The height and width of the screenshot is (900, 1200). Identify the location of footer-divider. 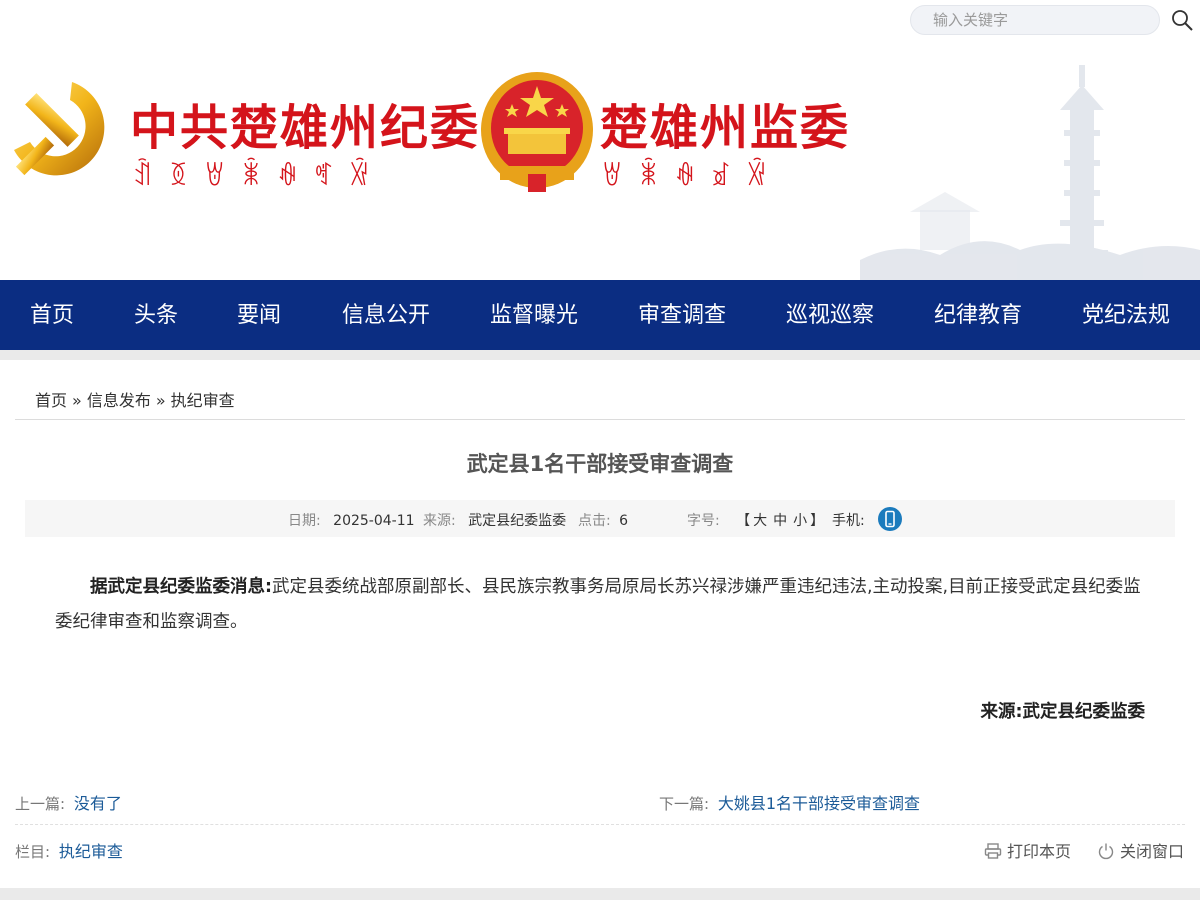
(600, 824).